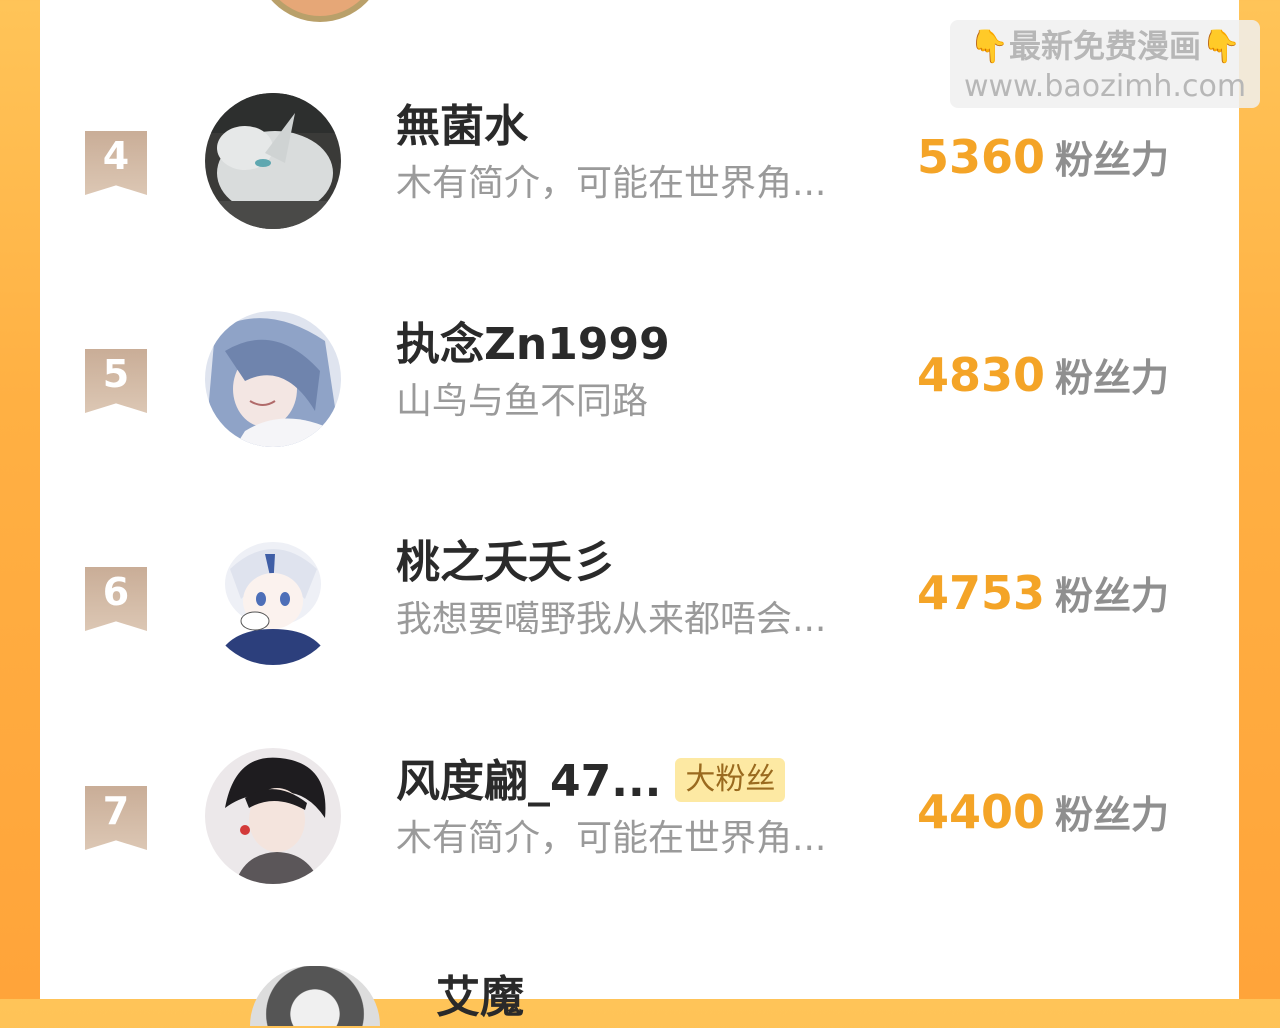 The height and width of the screenshot is (1028, 1280). Describe the element at coordinates (533, 345) in the screenshot. I see `user-name: 执念Zn1999` at that location.